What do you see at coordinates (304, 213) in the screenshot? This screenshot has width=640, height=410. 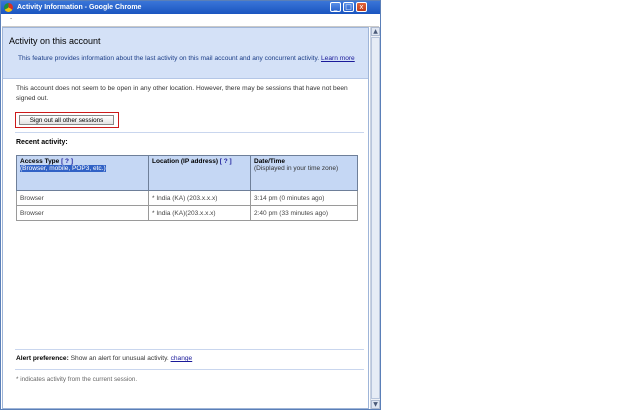 I see `cell-time: 2:40 pm (33 minutes ago)` at bounding box center [304, 213].